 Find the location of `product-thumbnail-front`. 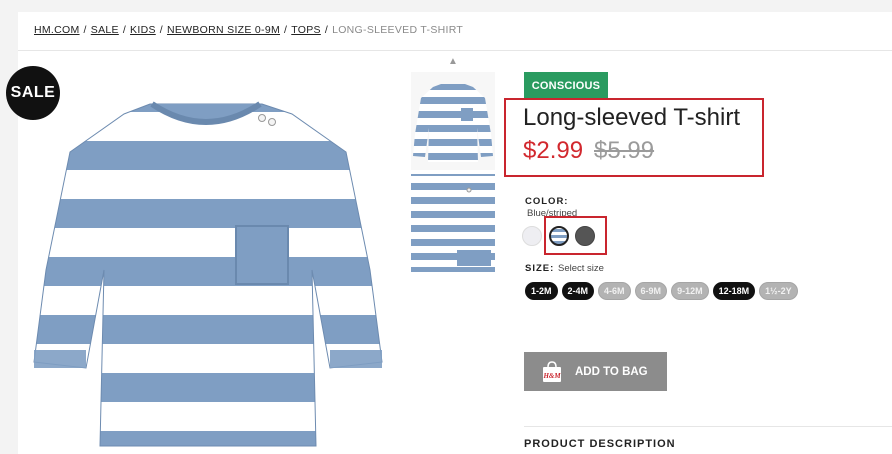

product-thumbnail-front is located at coordinates (453, 121).